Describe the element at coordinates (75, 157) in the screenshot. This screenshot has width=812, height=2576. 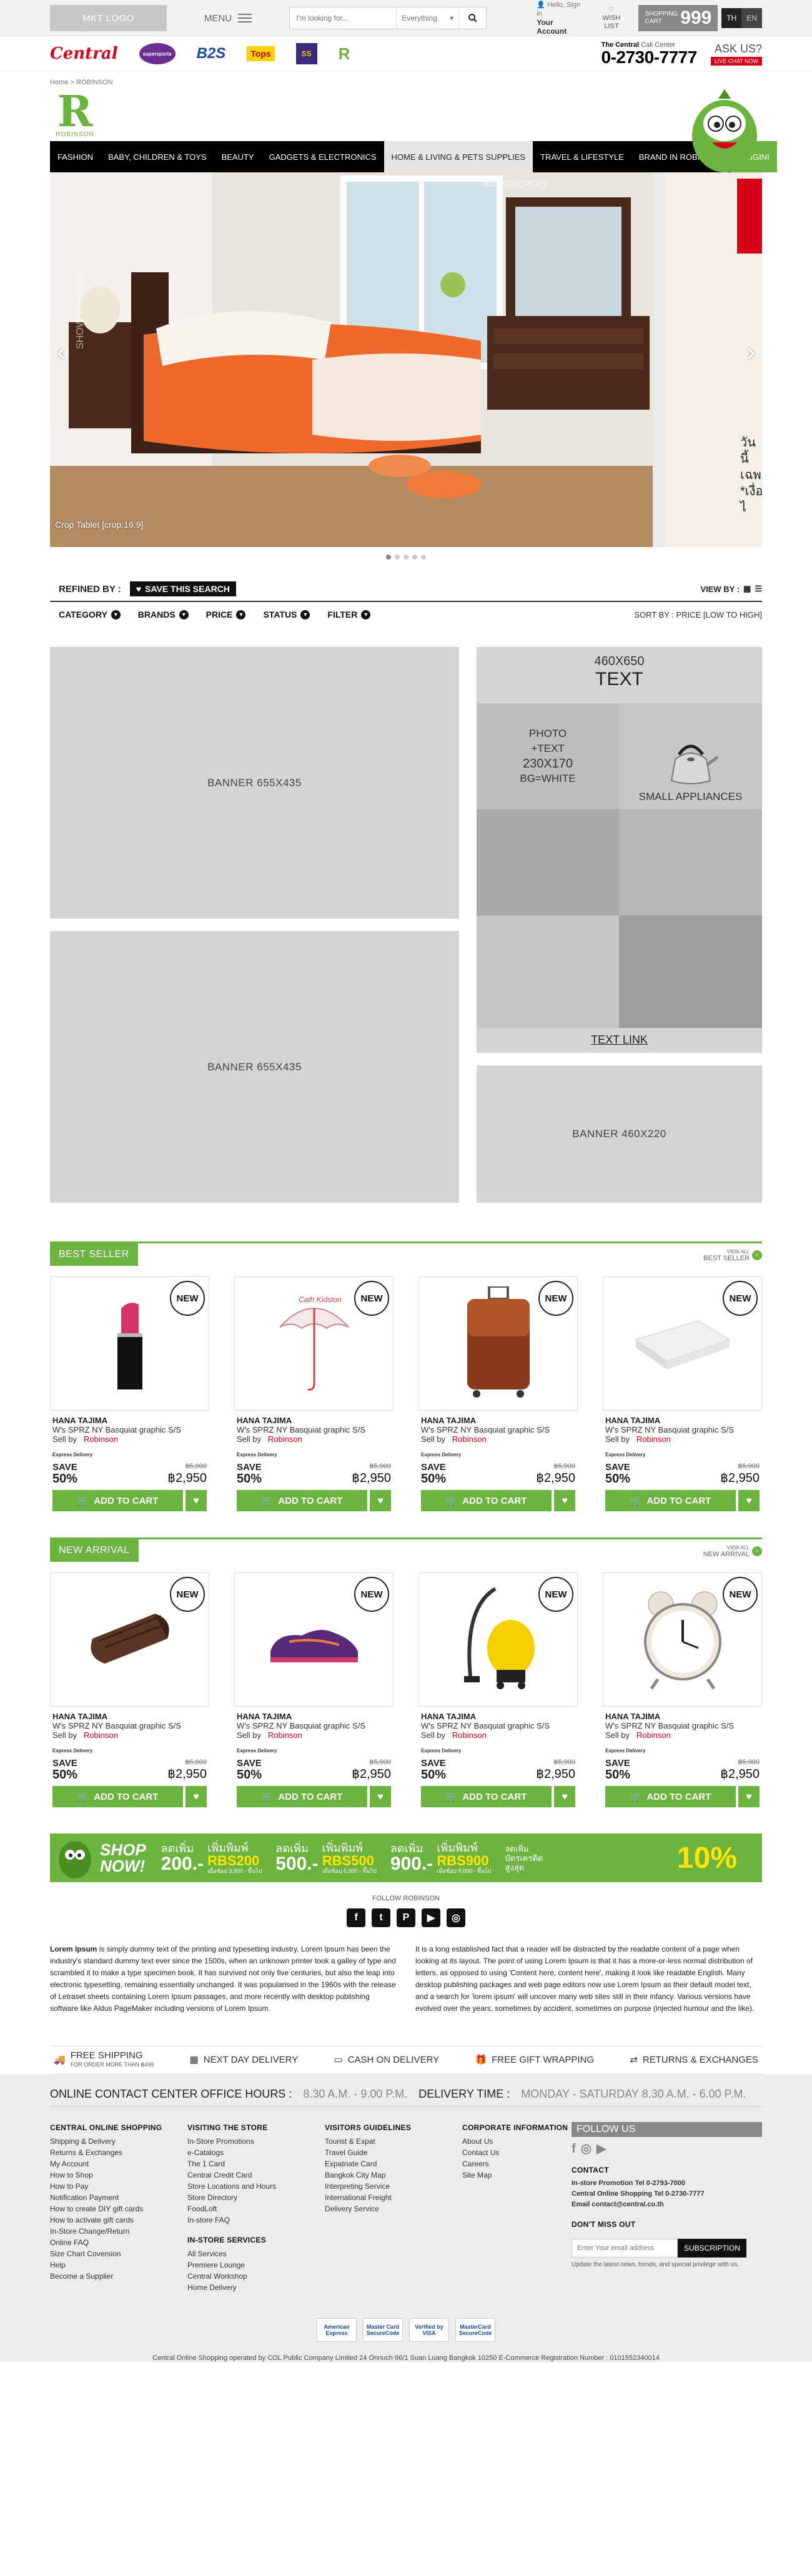
I see `nav-item-fashion: FASHION` at that location.